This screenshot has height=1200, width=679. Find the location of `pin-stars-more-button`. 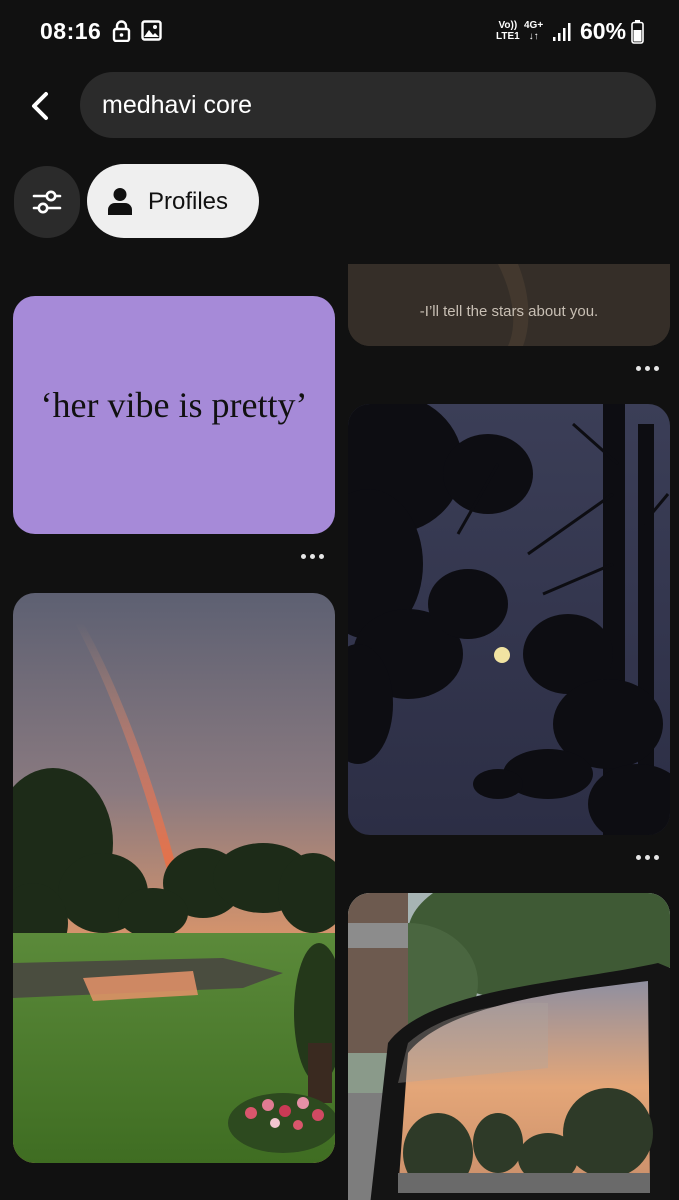

pin-stars-more-button is located at coordinates (647, 368).